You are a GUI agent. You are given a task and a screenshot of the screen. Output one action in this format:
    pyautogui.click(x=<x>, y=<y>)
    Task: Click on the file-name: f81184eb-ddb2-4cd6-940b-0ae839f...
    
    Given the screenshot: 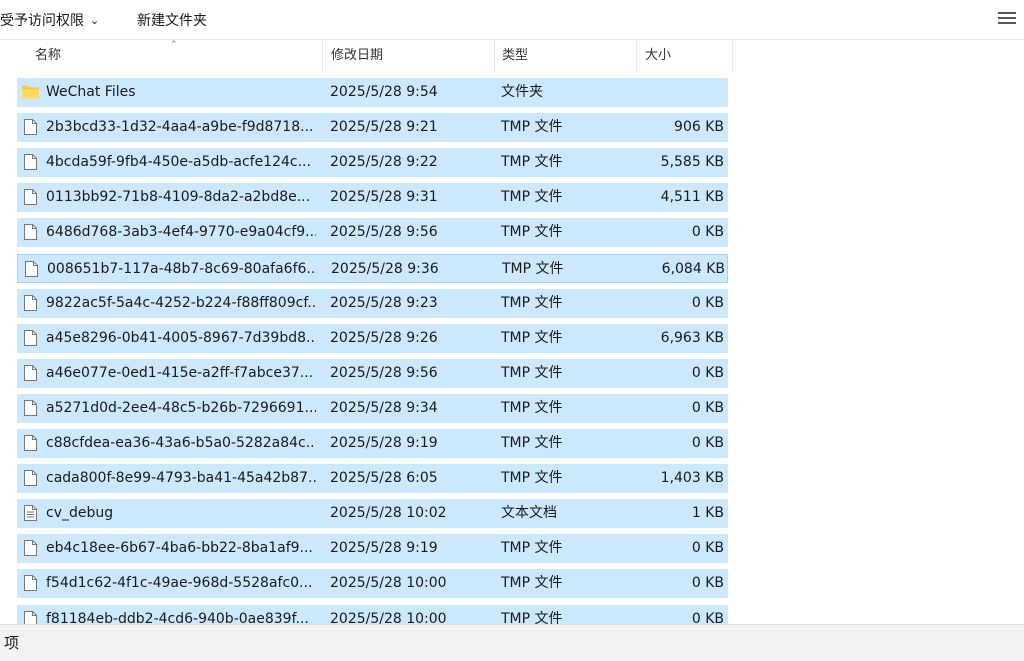 What is the action you would take?
    pyautogui.click(x=177, y=617)
    